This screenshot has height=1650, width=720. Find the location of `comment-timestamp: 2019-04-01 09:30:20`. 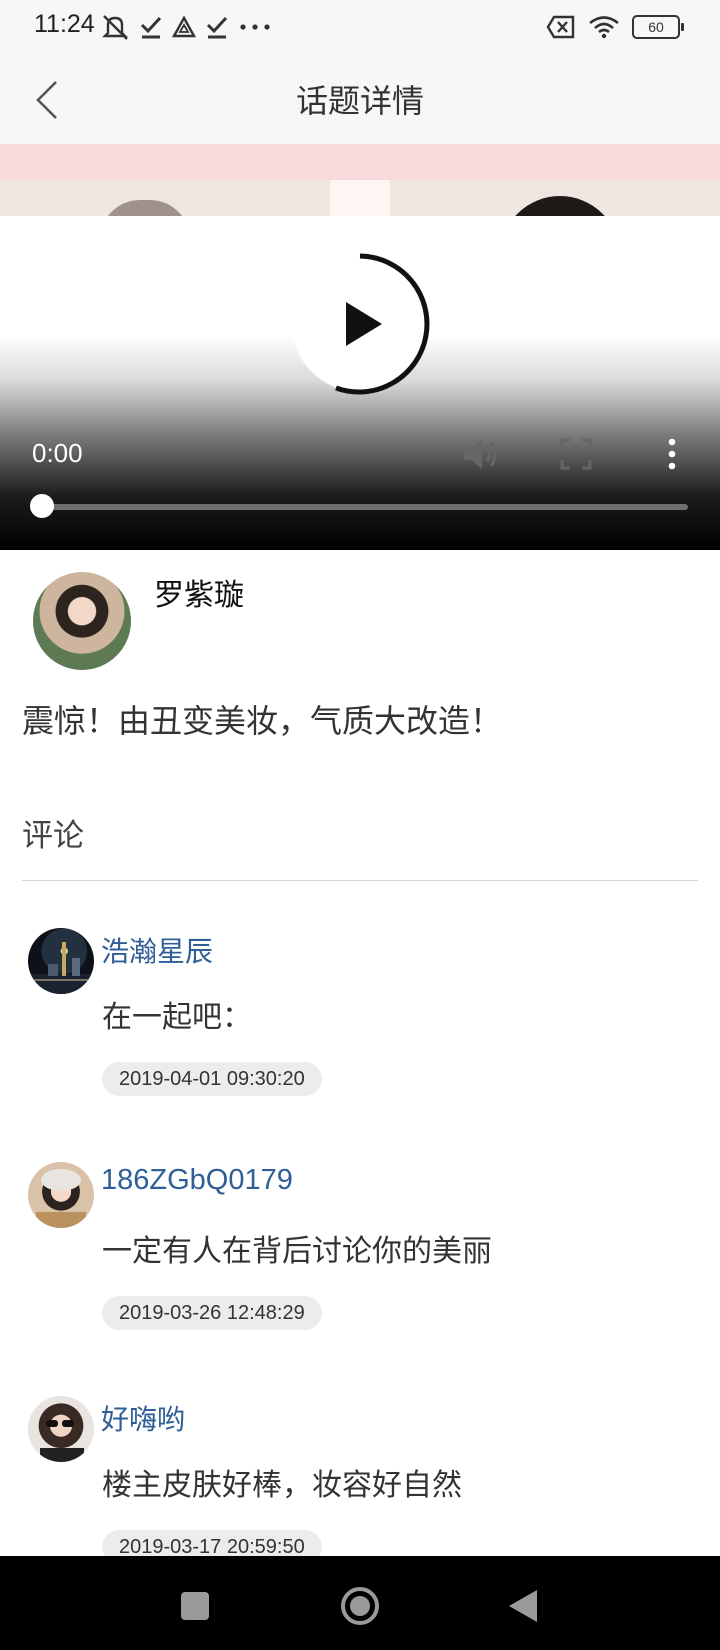

comment-timestamp: 2019-04-01 09:30:20 is located at coordinates (212, 1079).